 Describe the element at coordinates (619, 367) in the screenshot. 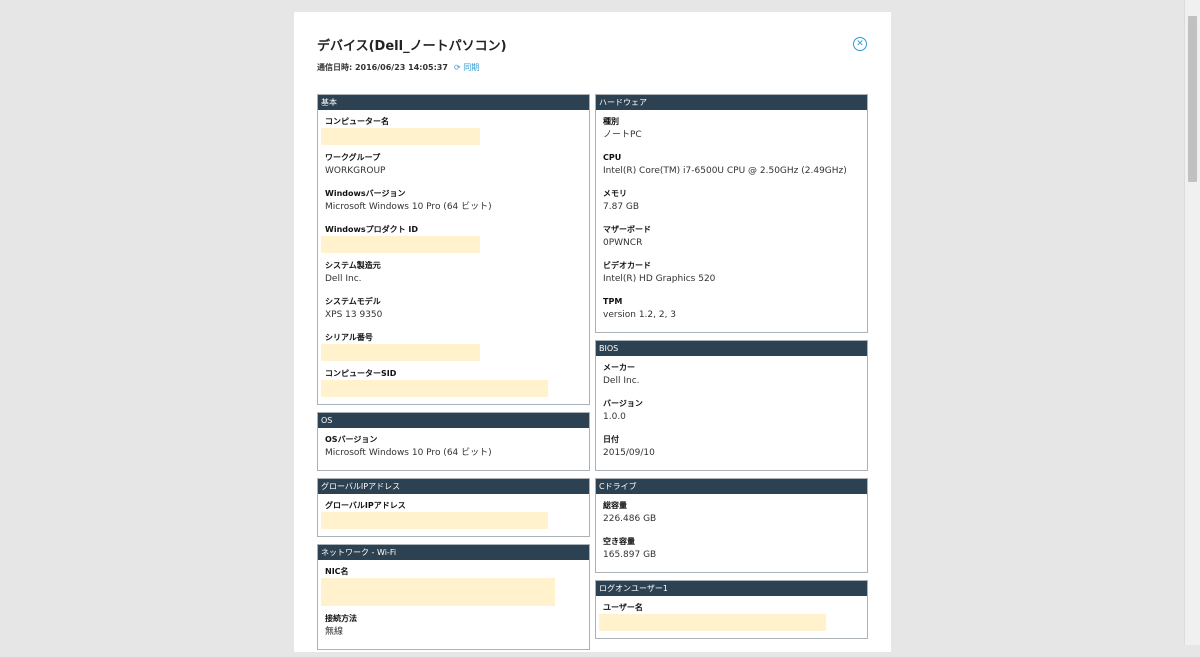

I see `field-label: メーカー` at that location.